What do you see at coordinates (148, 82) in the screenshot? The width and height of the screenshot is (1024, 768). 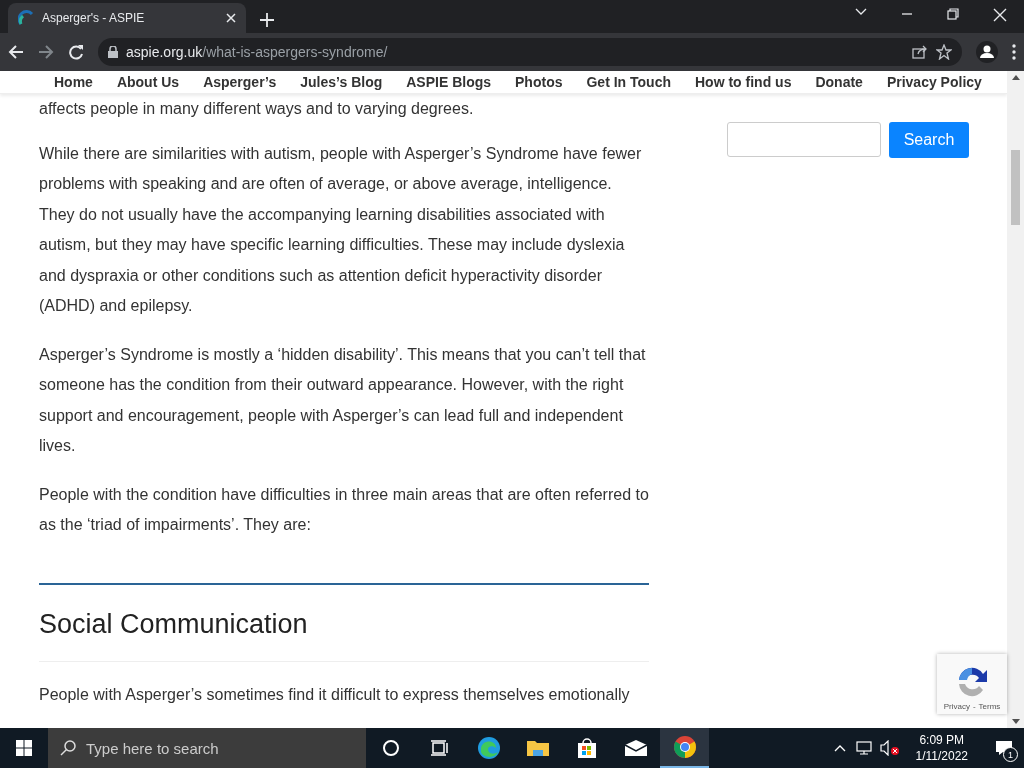 I see `nav-link: About Us` at bounding box center [148, 82].